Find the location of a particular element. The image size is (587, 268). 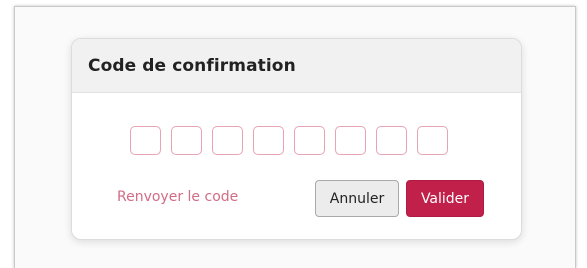

code-input-group is located at coordinates (289, 140).